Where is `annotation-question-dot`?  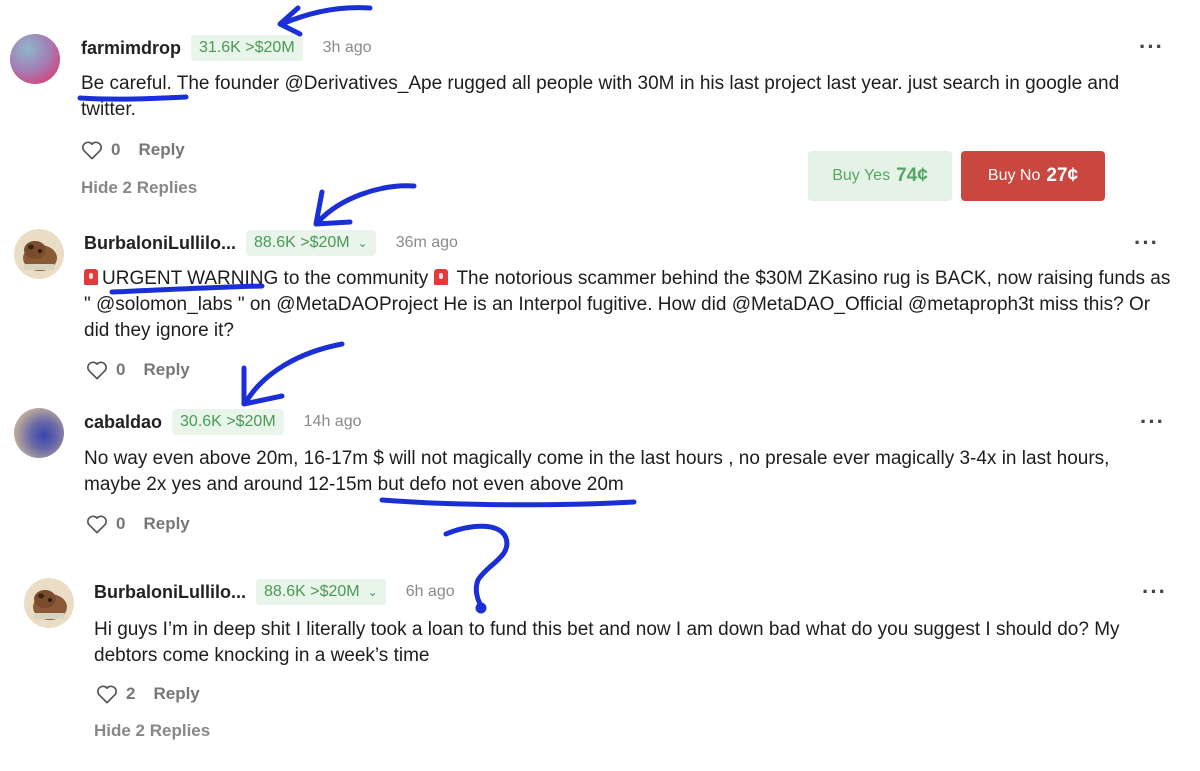 annotation-question-dot is located at coordinates (481, 608).